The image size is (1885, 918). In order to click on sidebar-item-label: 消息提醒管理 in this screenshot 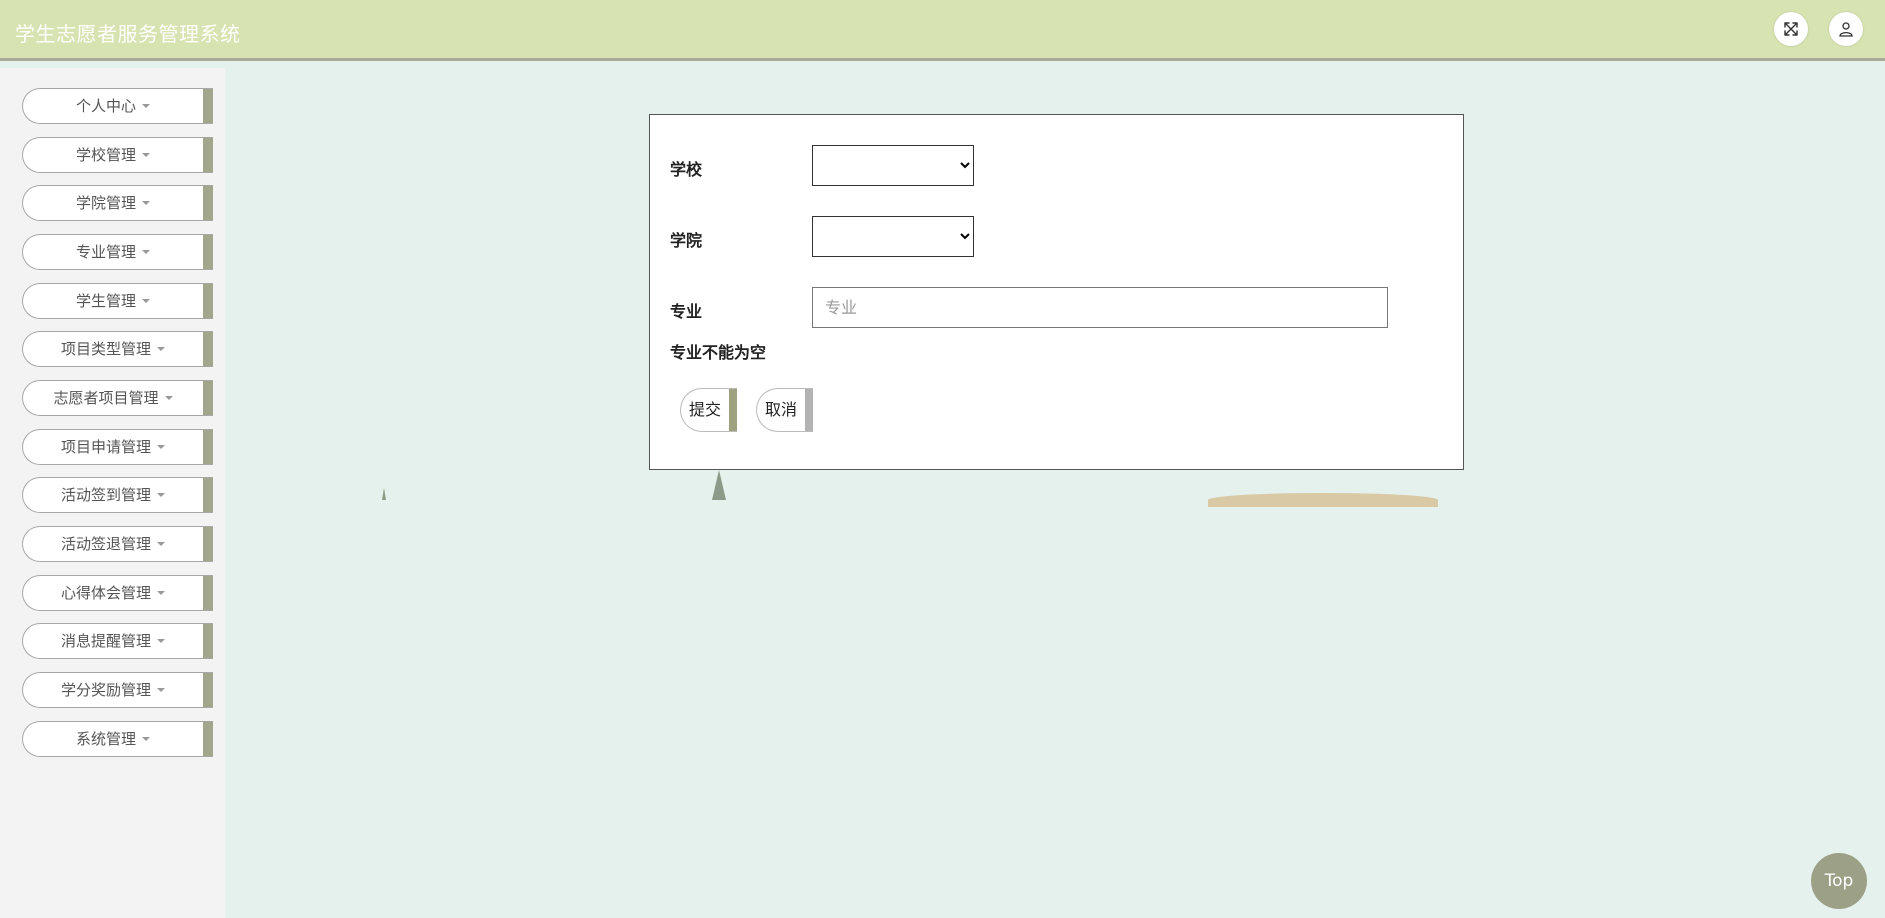, I will do `click(105, 641)`.